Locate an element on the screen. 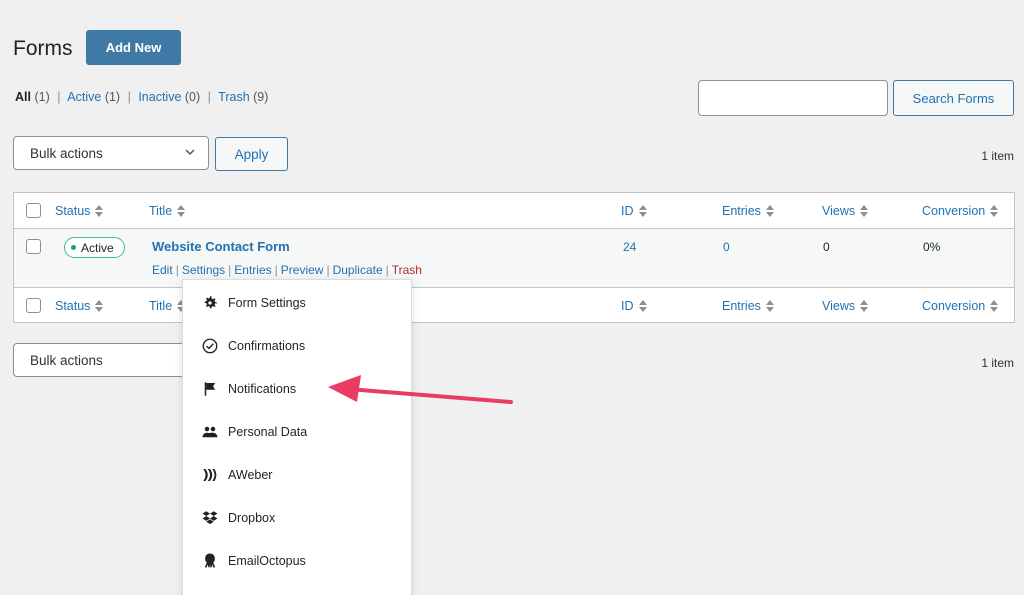  action-duplicate: Duplicate is located at coordinates (358, 270).